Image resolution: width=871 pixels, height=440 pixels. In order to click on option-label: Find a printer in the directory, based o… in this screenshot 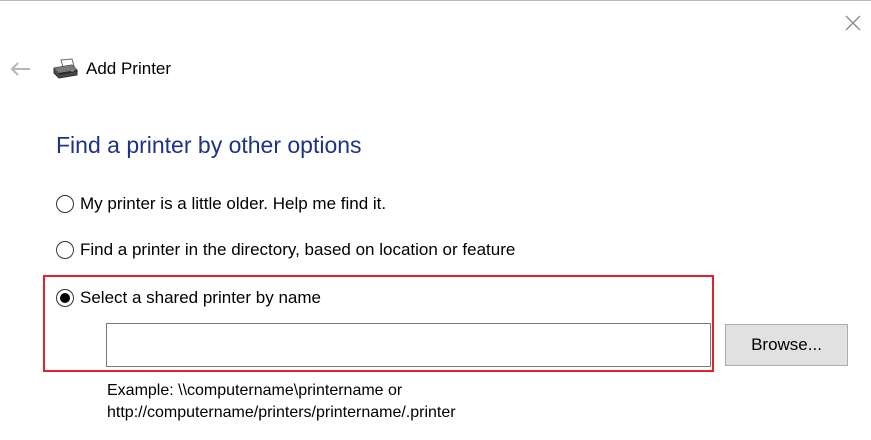, I will do `click(298, 249)`.